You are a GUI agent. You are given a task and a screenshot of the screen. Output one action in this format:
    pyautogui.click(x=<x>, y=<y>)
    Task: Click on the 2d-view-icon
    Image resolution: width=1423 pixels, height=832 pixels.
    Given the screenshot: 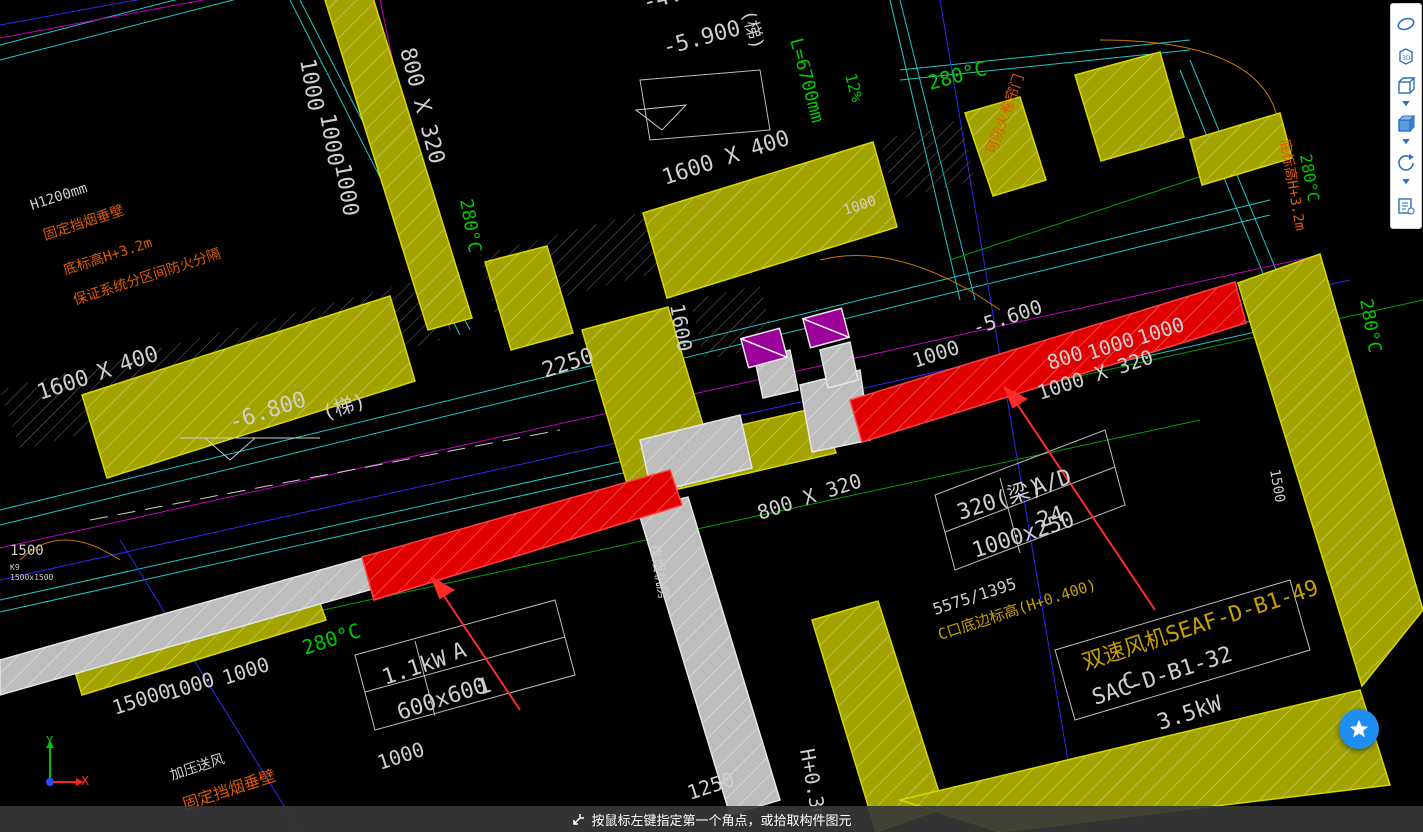 What is the action you would take?
    pyautogui.click(x=1406, y=24)
    